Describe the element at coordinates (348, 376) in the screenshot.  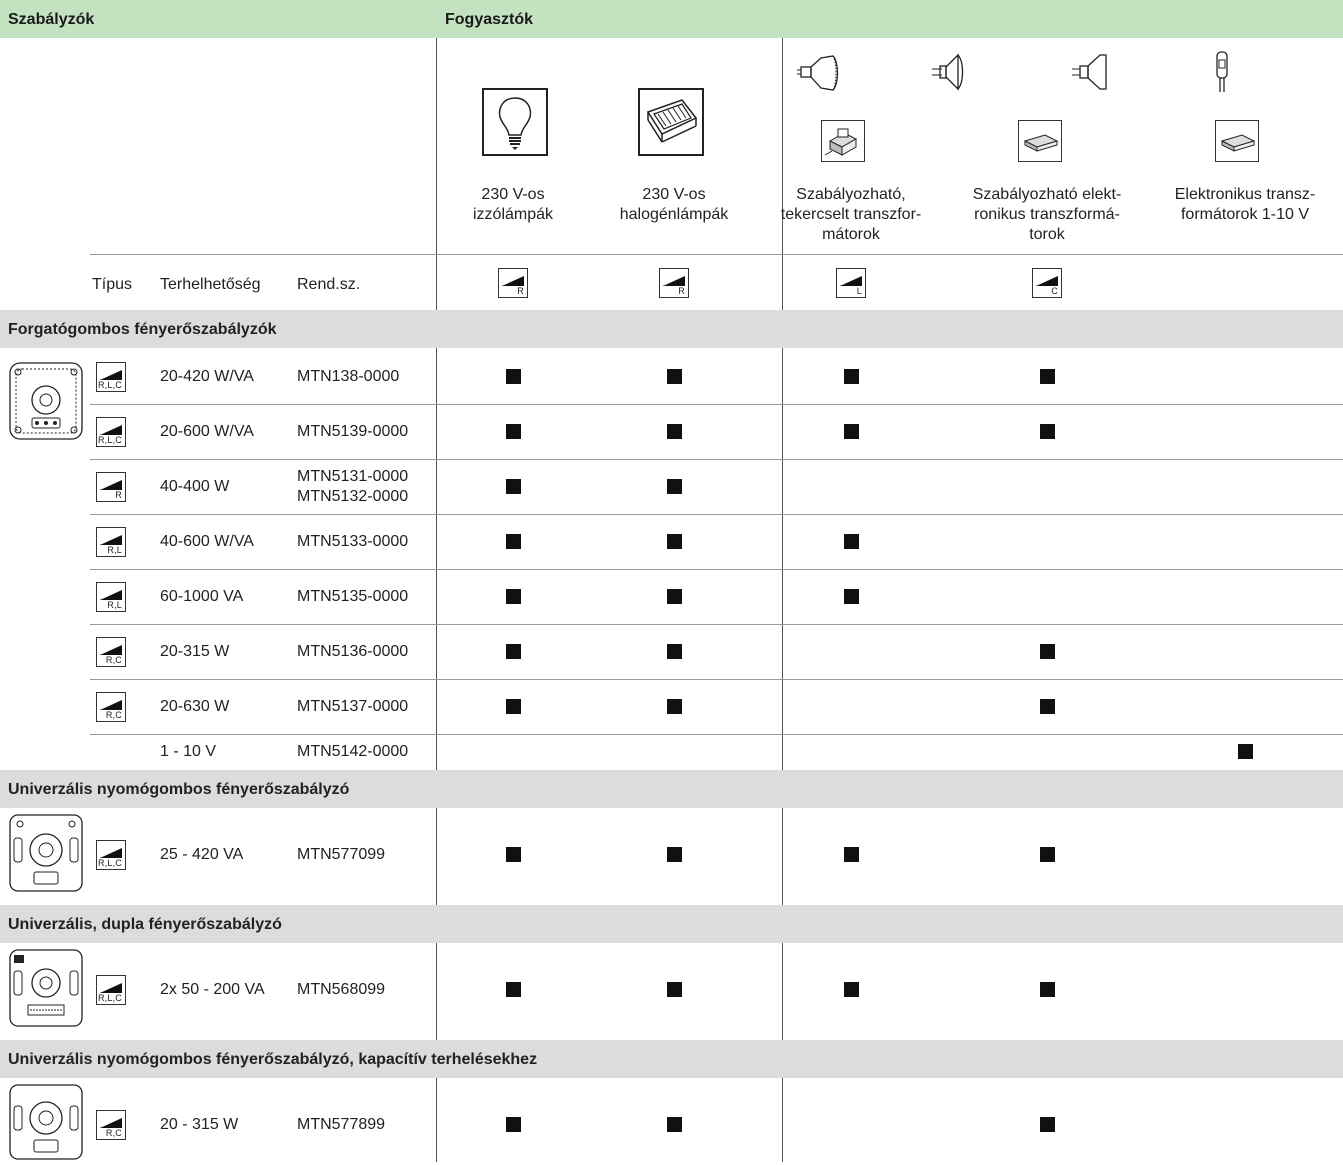
I see `order-number: MTN138-0000` at that location.